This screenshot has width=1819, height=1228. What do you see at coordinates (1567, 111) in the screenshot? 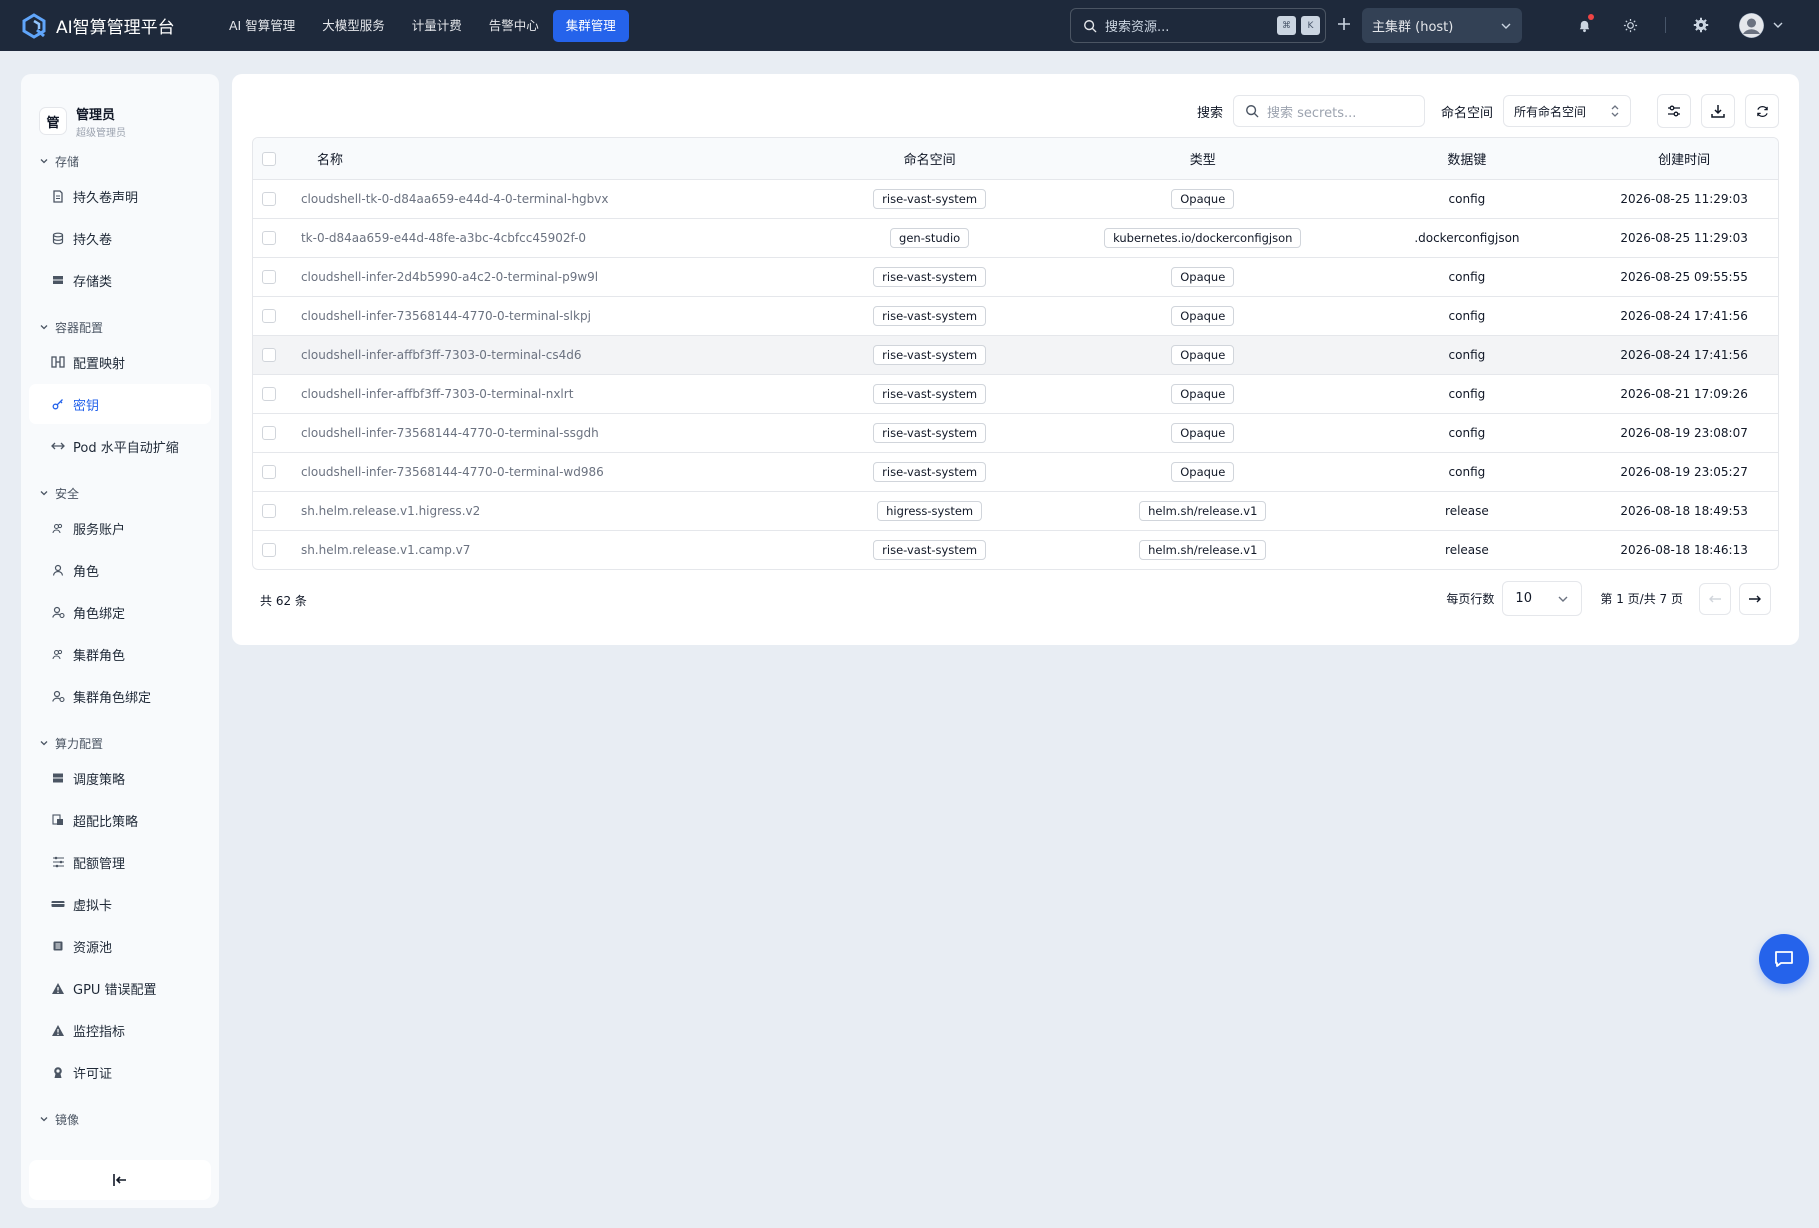
I see `namespace-select: 所有命名空间` at bounding box center [1567, 111].